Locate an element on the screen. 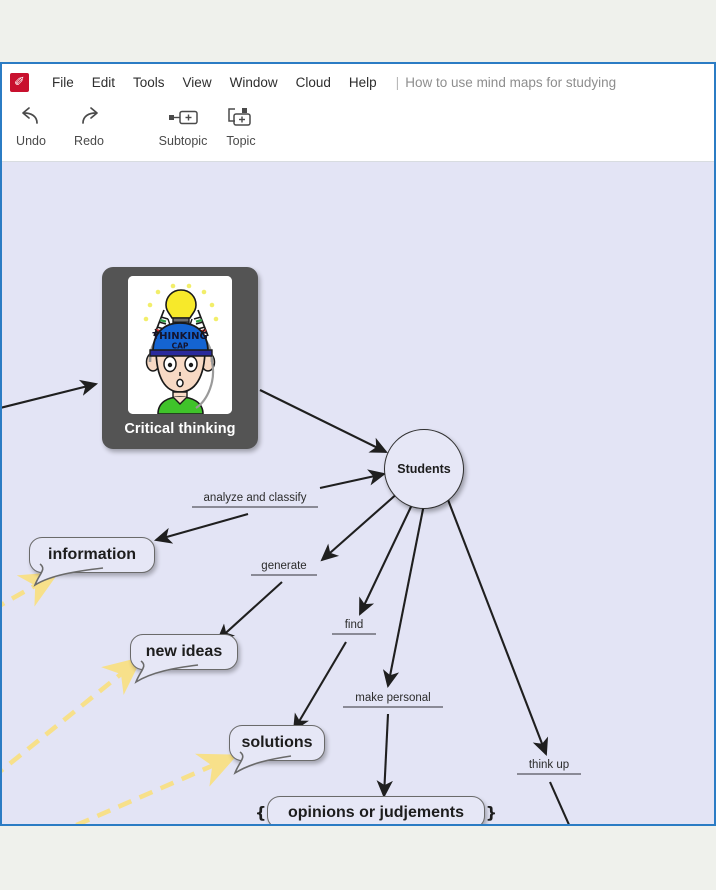 Image resolution: width=716 pixels, height=890 pixels. edge-students-to-think-up is located at coordinates (496, 623).